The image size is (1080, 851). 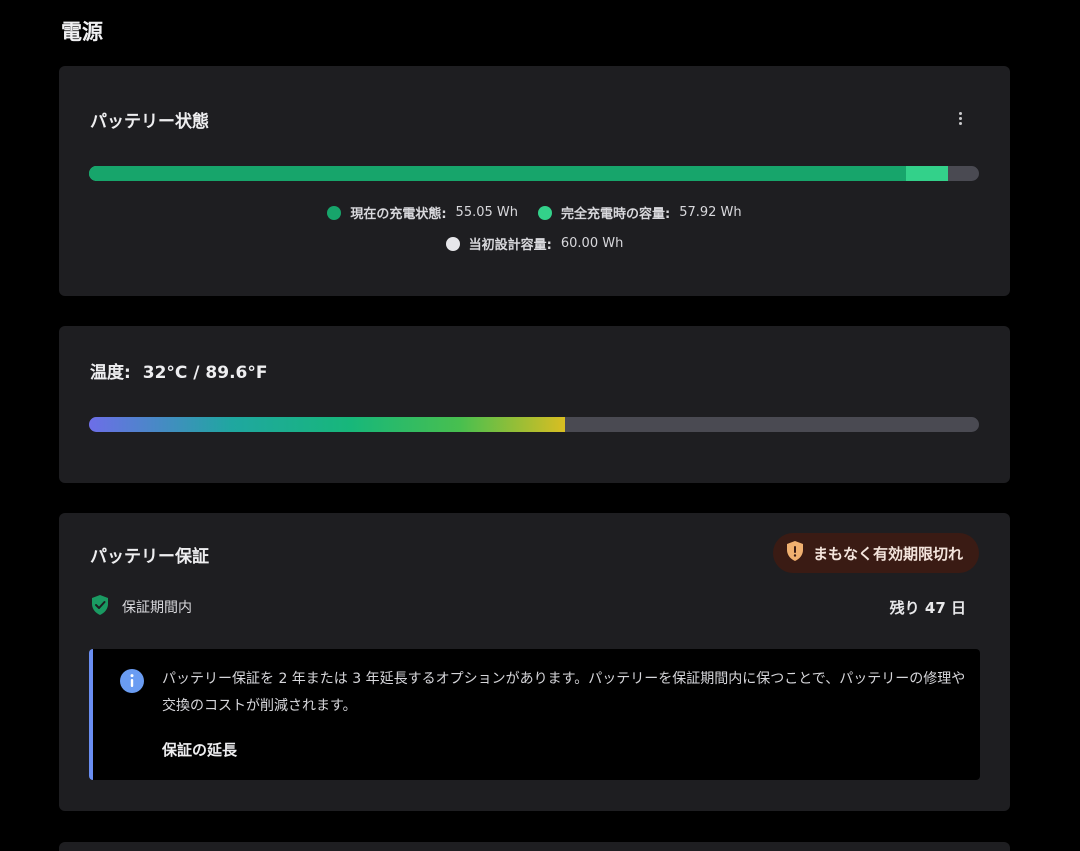 I want to click on design-capacity-value: 60.00 Wh, so click(x=592, y=243).